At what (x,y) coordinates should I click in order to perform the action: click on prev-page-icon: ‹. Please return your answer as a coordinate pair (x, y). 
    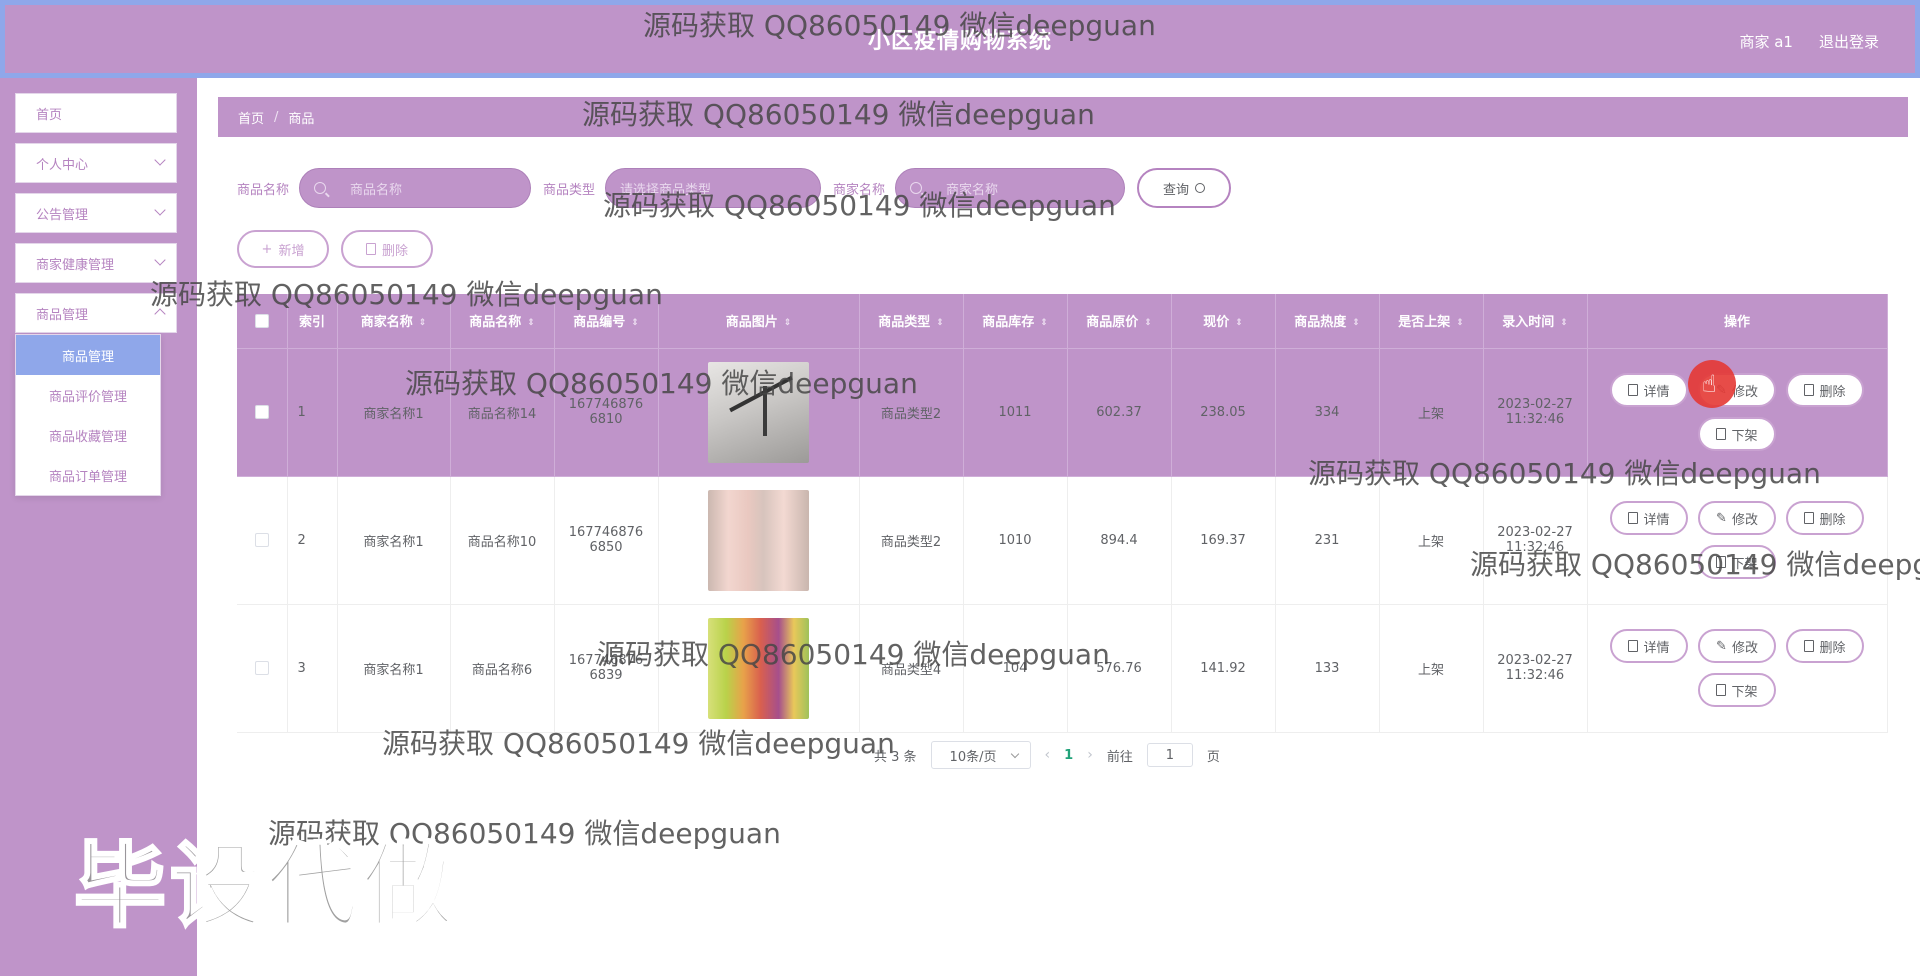
    Looking at the image, I should click on (1048, 755).